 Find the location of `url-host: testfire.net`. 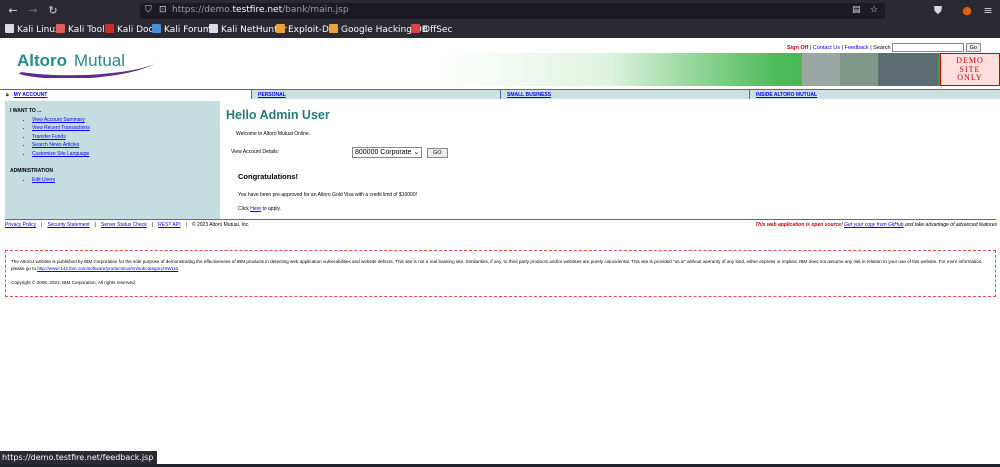

url-host: testfire.net is located at coordinates (257, 10).